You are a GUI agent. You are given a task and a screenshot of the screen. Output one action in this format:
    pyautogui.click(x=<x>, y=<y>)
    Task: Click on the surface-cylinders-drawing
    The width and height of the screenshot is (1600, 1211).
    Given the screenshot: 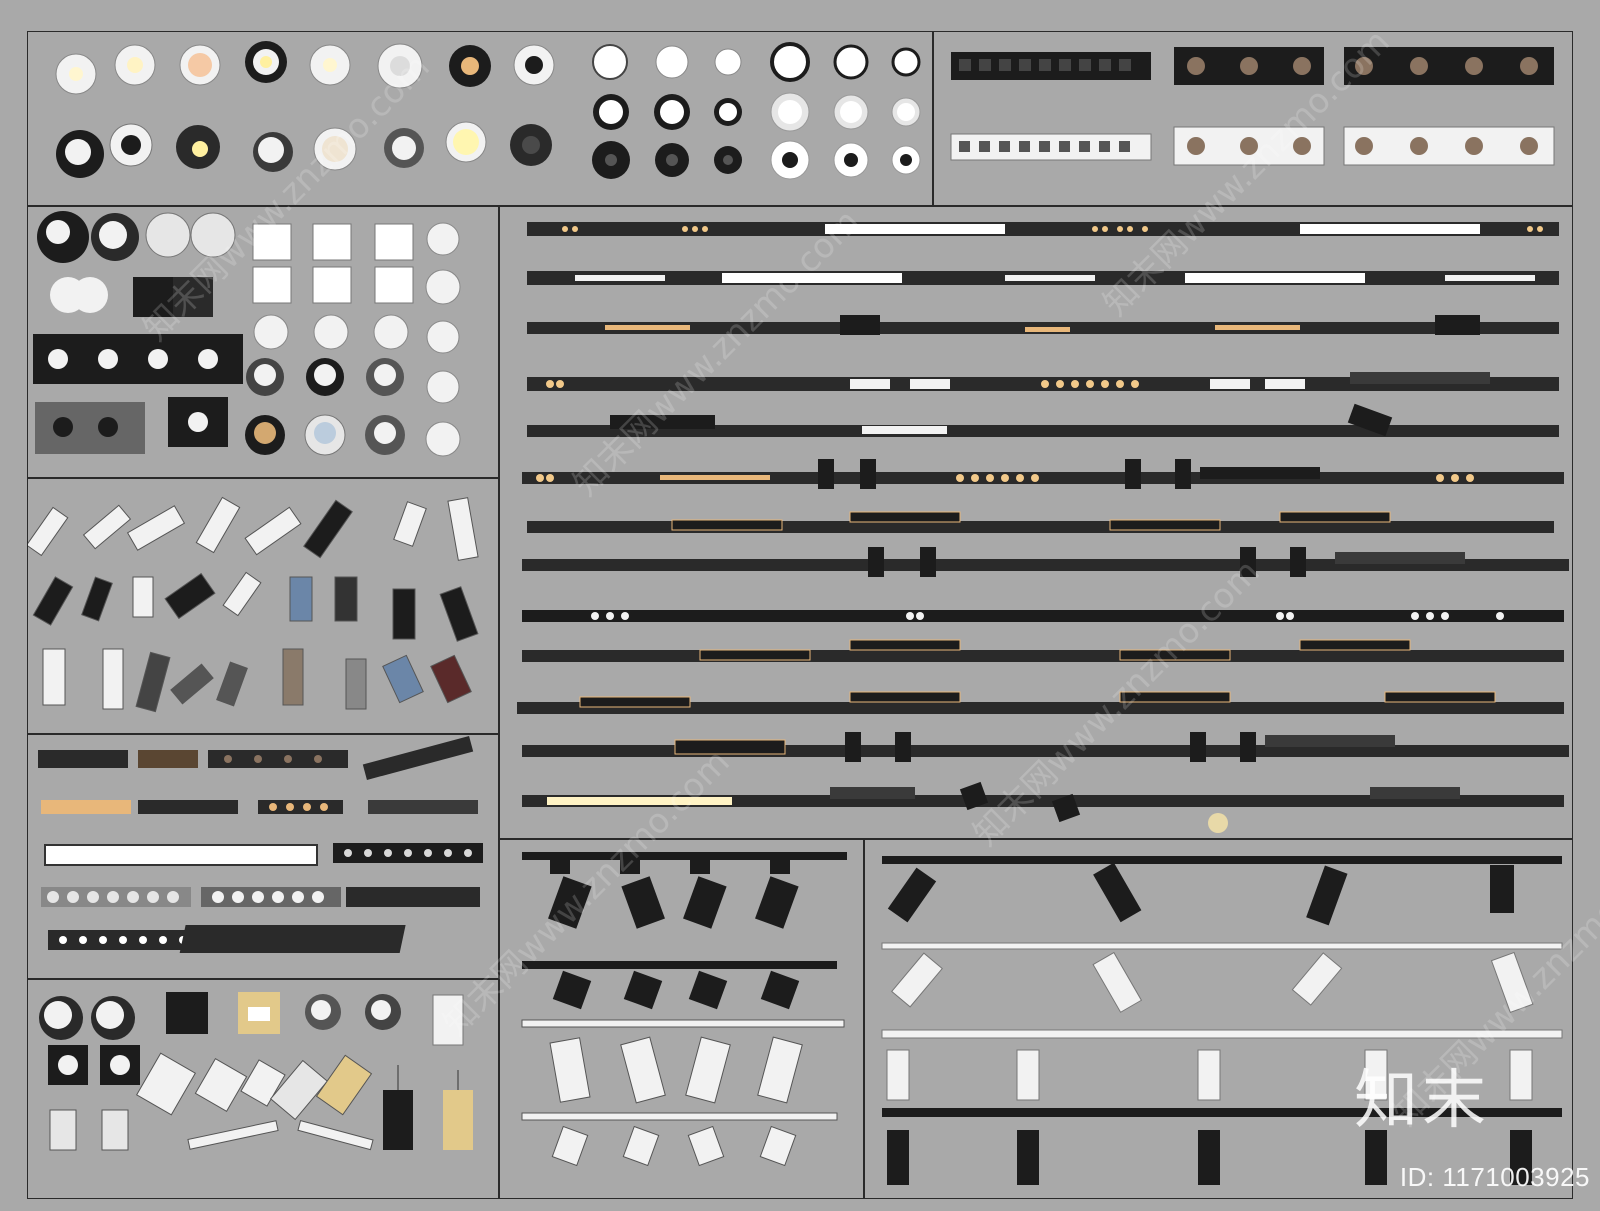 What is the action you would take?
    pyautogui.click(x=247, y=334)
    